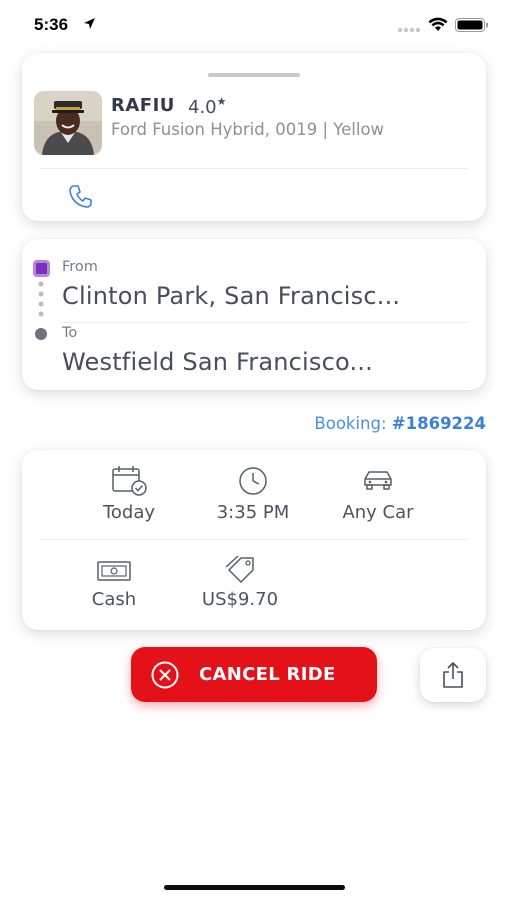 This screenshot has height=900, width=507. I want to click on booking-reference: Booking: #1869224, so click(400, 423).